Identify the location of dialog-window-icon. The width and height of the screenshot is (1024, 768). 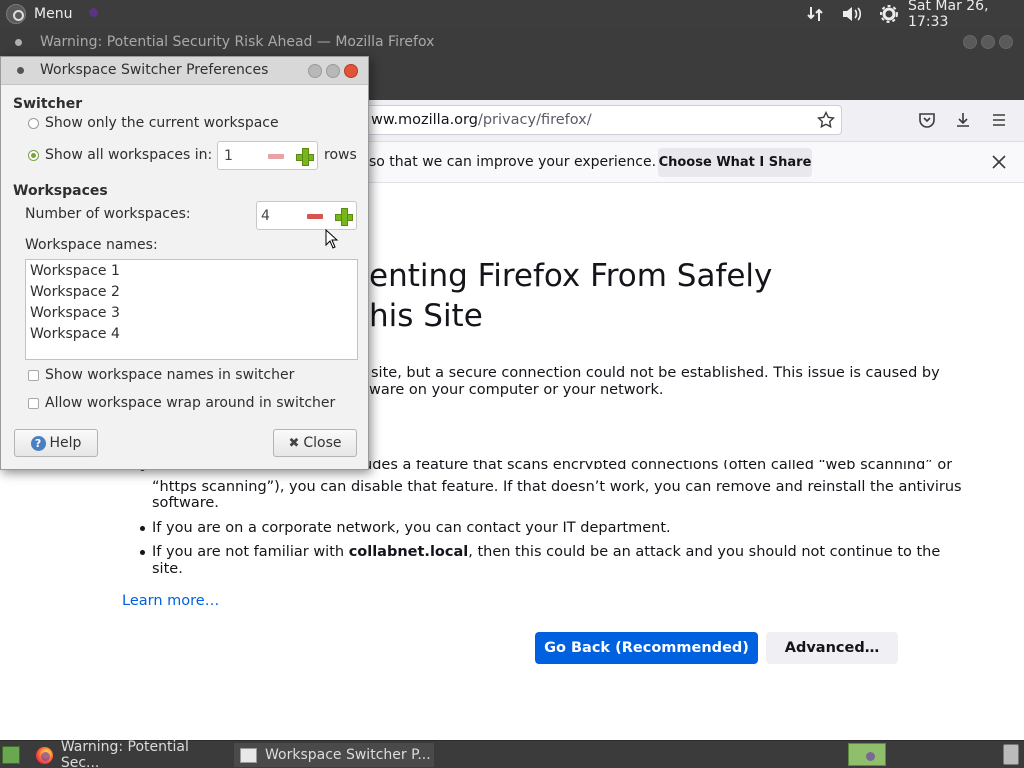
(248, 755).